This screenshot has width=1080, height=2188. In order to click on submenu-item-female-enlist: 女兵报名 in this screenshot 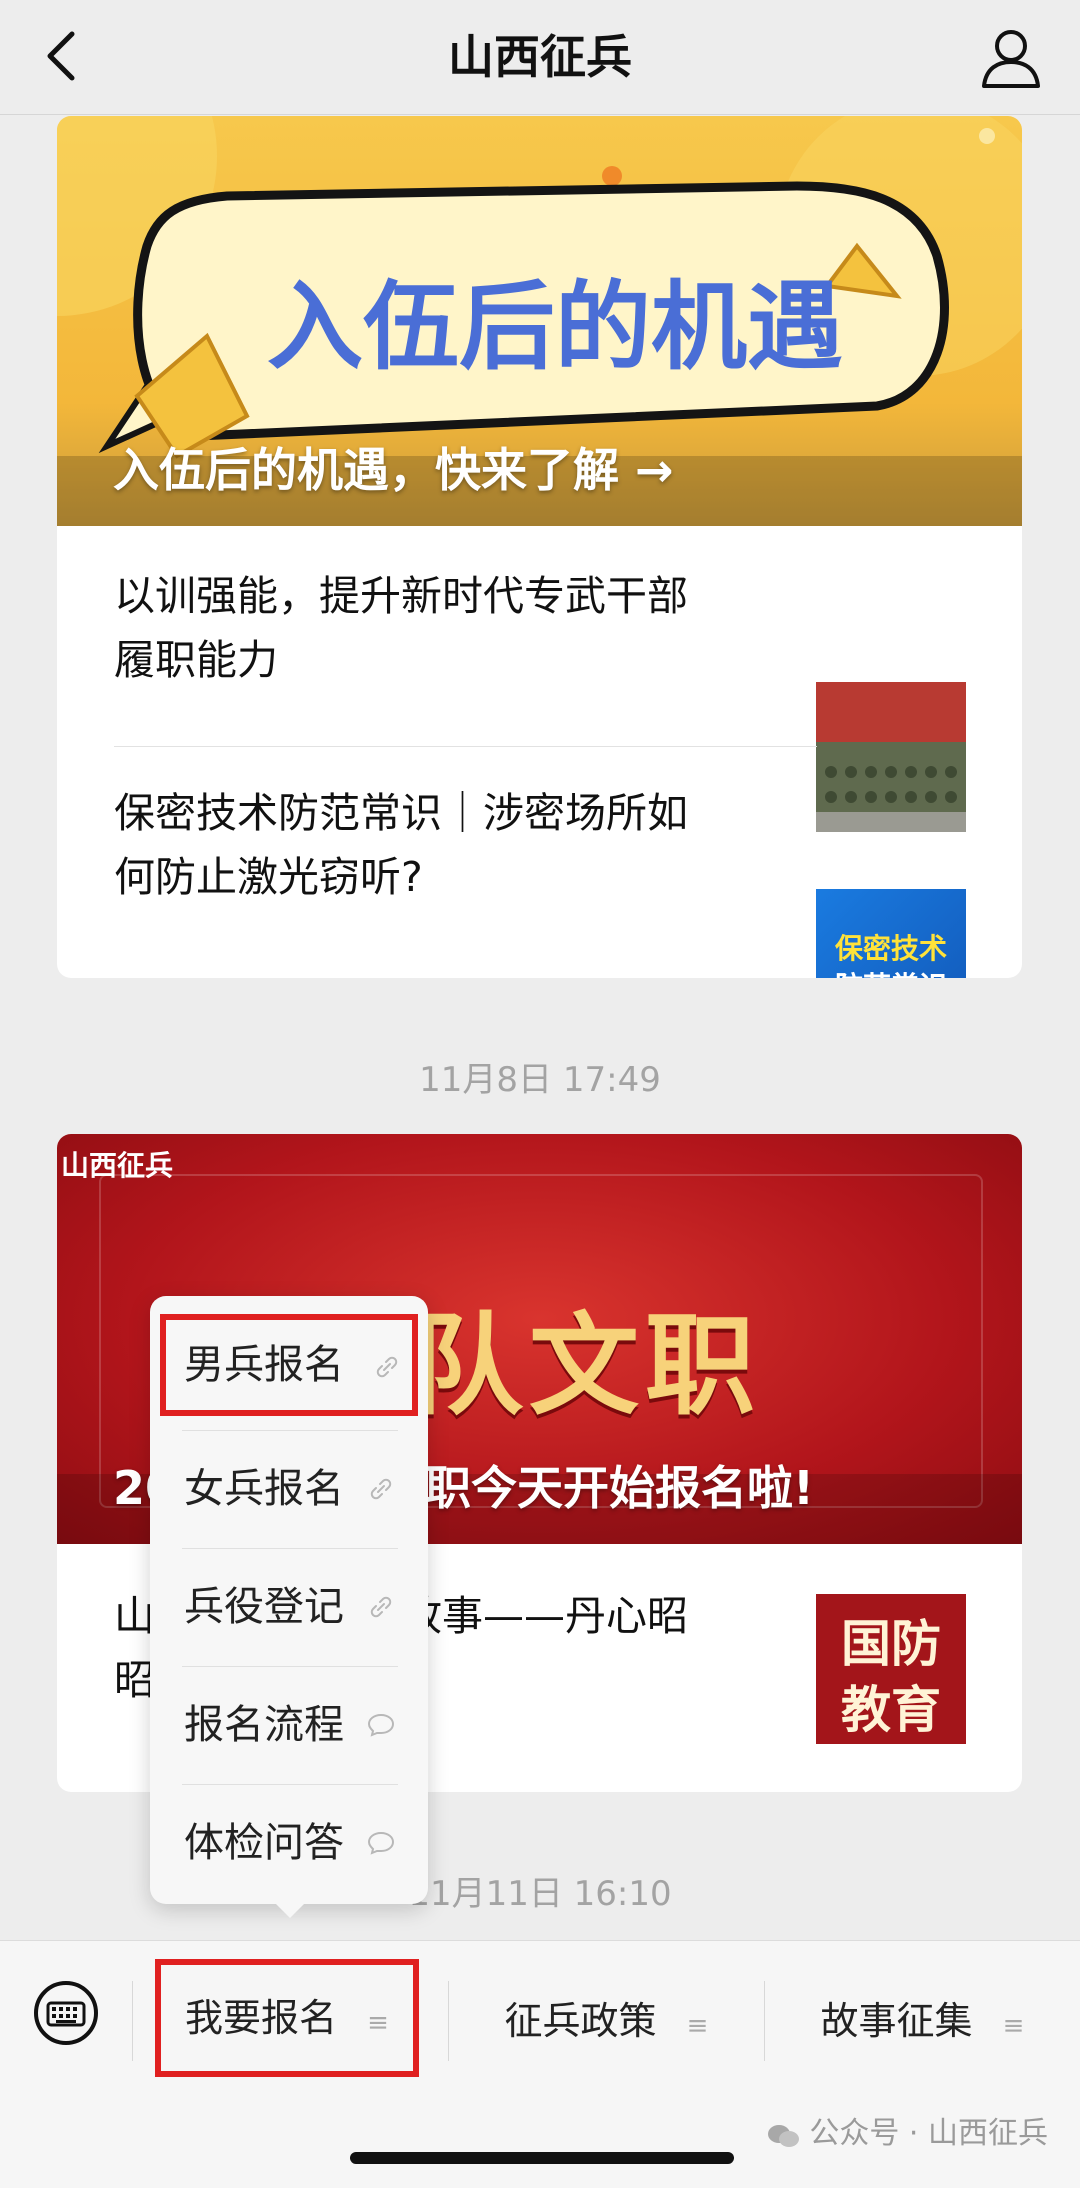, I will do `click(289, 1489)`.